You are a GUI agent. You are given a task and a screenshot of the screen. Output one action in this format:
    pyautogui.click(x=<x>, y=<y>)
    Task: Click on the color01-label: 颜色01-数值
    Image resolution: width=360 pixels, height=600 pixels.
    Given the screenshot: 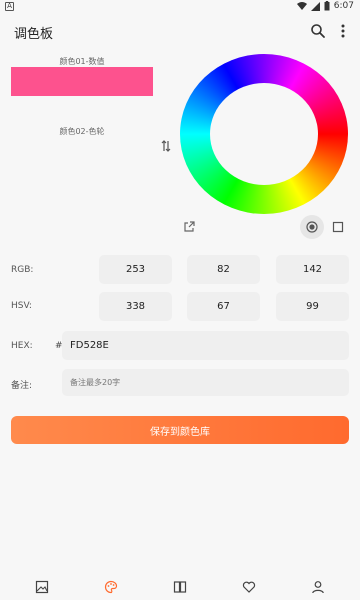 What is the action you would take?
    pyautogui.click(x=82, y=61)
    